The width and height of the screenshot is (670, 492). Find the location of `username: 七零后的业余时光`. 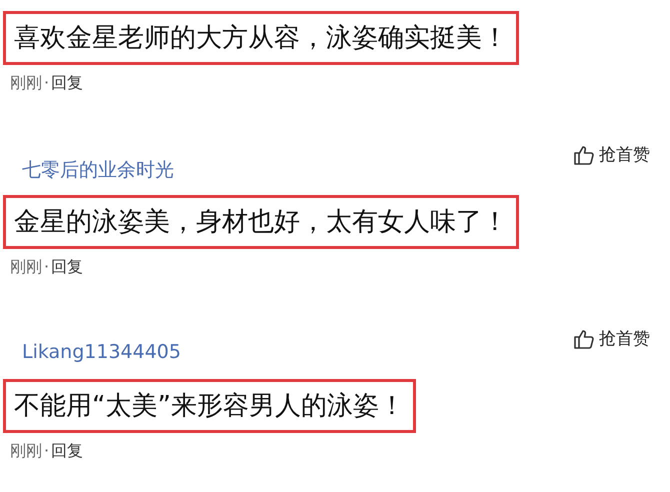

username: 七零后的业余时光 is located at coordinates (98, 170).